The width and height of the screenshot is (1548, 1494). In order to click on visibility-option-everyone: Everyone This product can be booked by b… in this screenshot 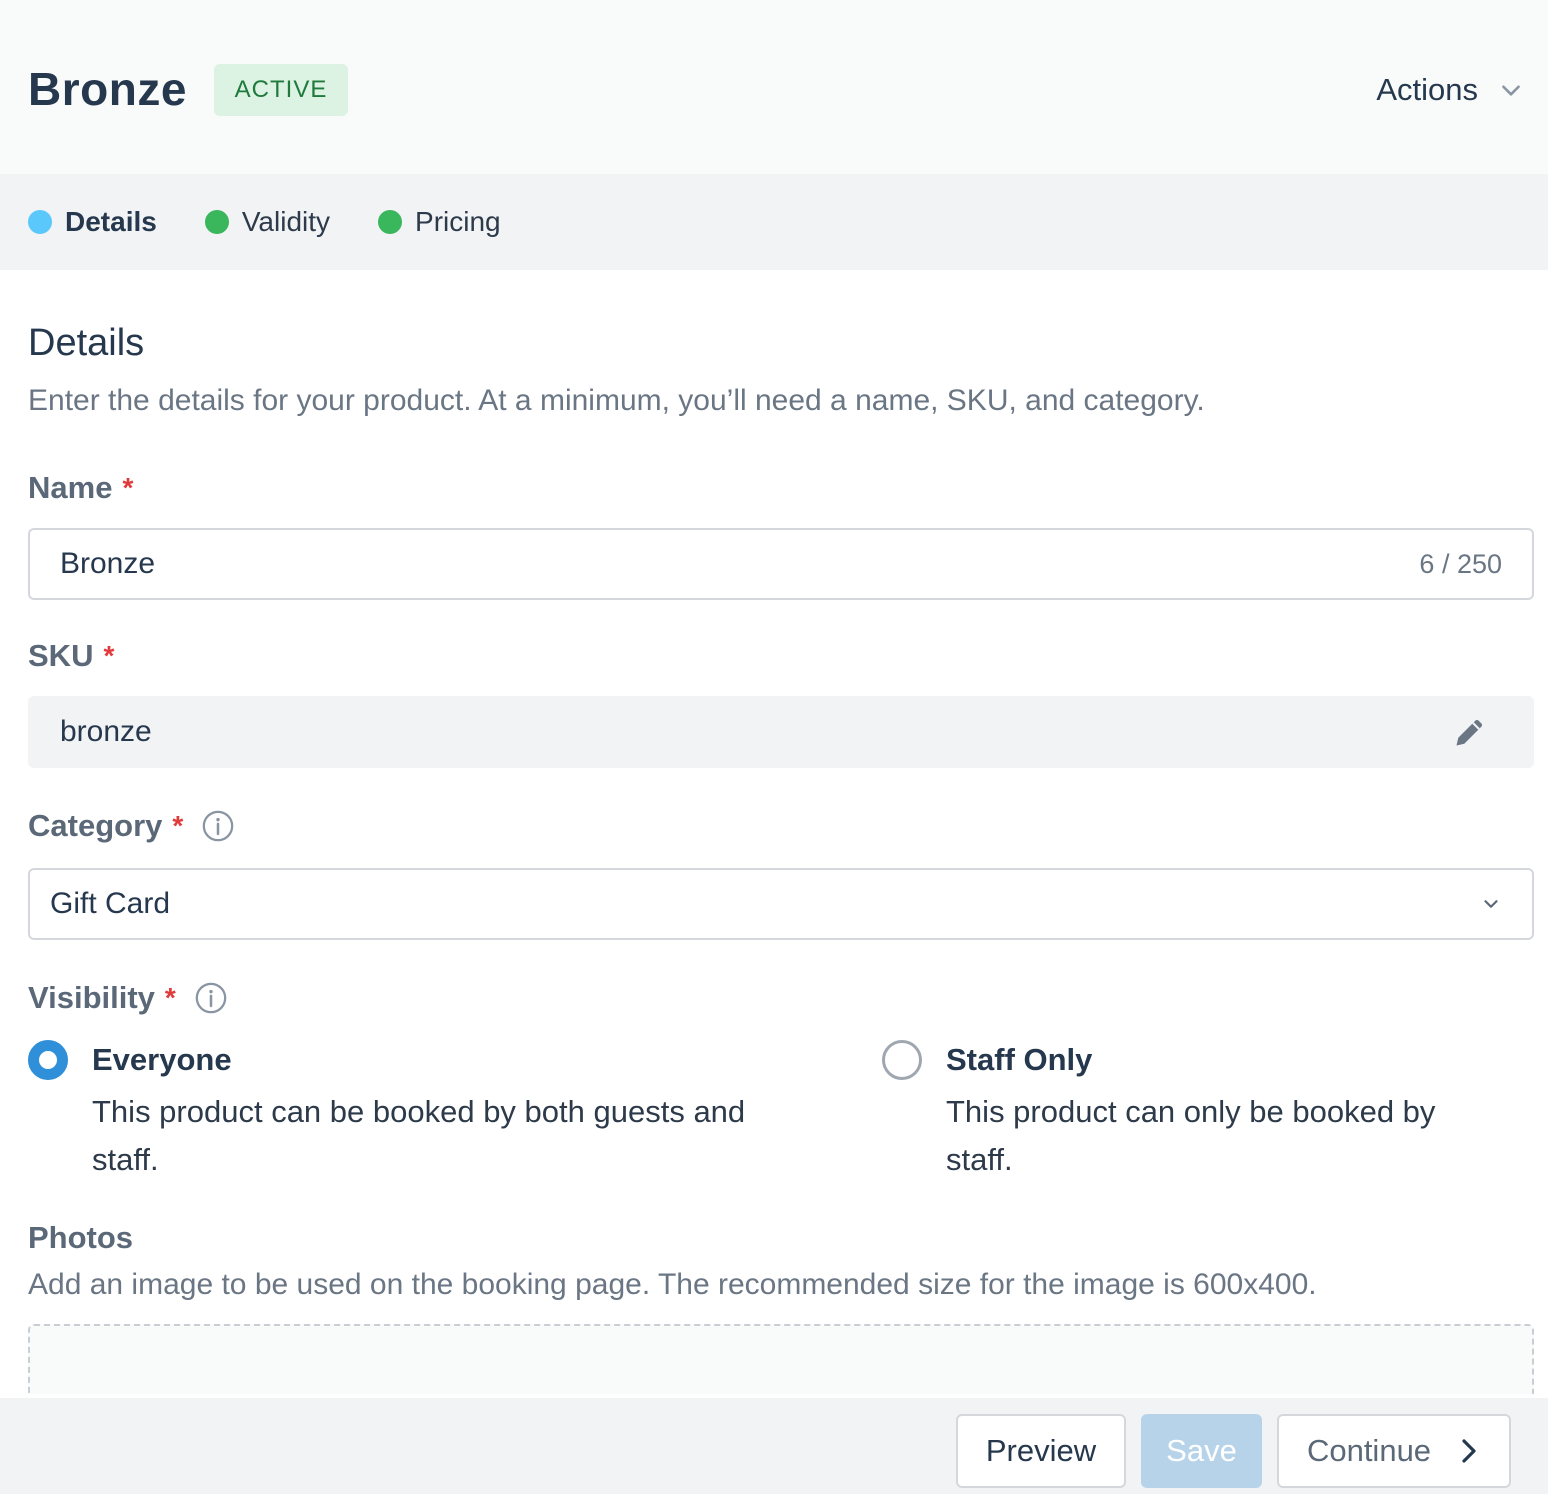, I will do `click(418, 1106)`.